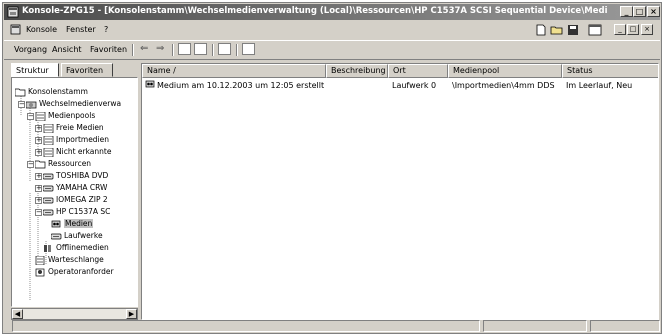 The height and width of the screenshot is (336, 664). What do you see at coordinates (599, 85) in the screenshot?
I see `cell-status: Im Leerlauf, Neu` at bounding box center [599, 85].